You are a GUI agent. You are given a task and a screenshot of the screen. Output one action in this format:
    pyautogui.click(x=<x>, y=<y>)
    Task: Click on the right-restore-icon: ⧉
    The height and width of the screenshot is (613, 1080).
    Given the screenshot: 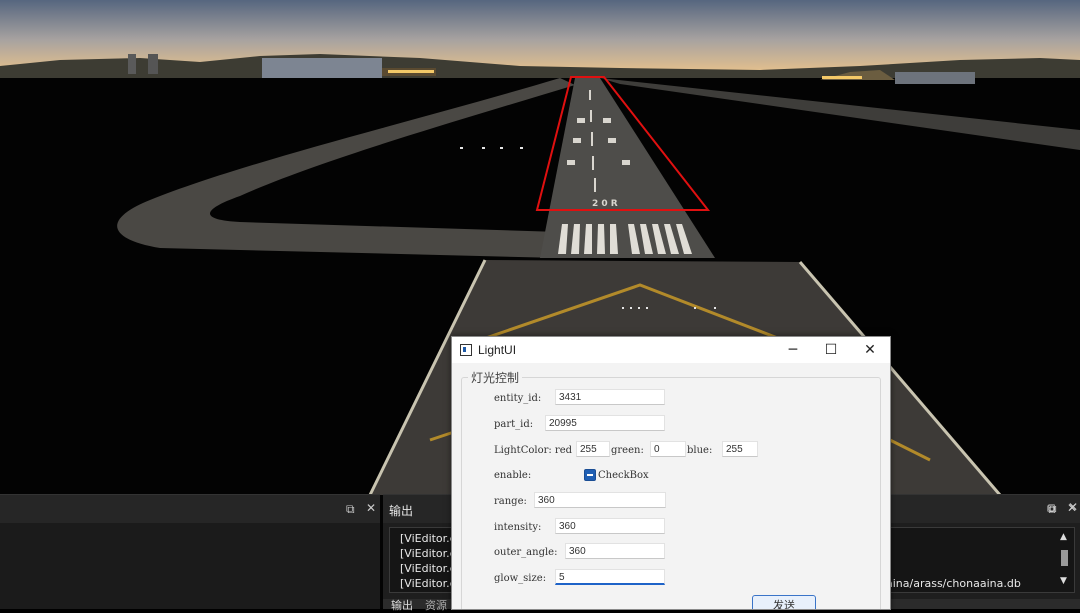 What is the action you would take?
    pyautogui.click(x=1052, y=508)
    